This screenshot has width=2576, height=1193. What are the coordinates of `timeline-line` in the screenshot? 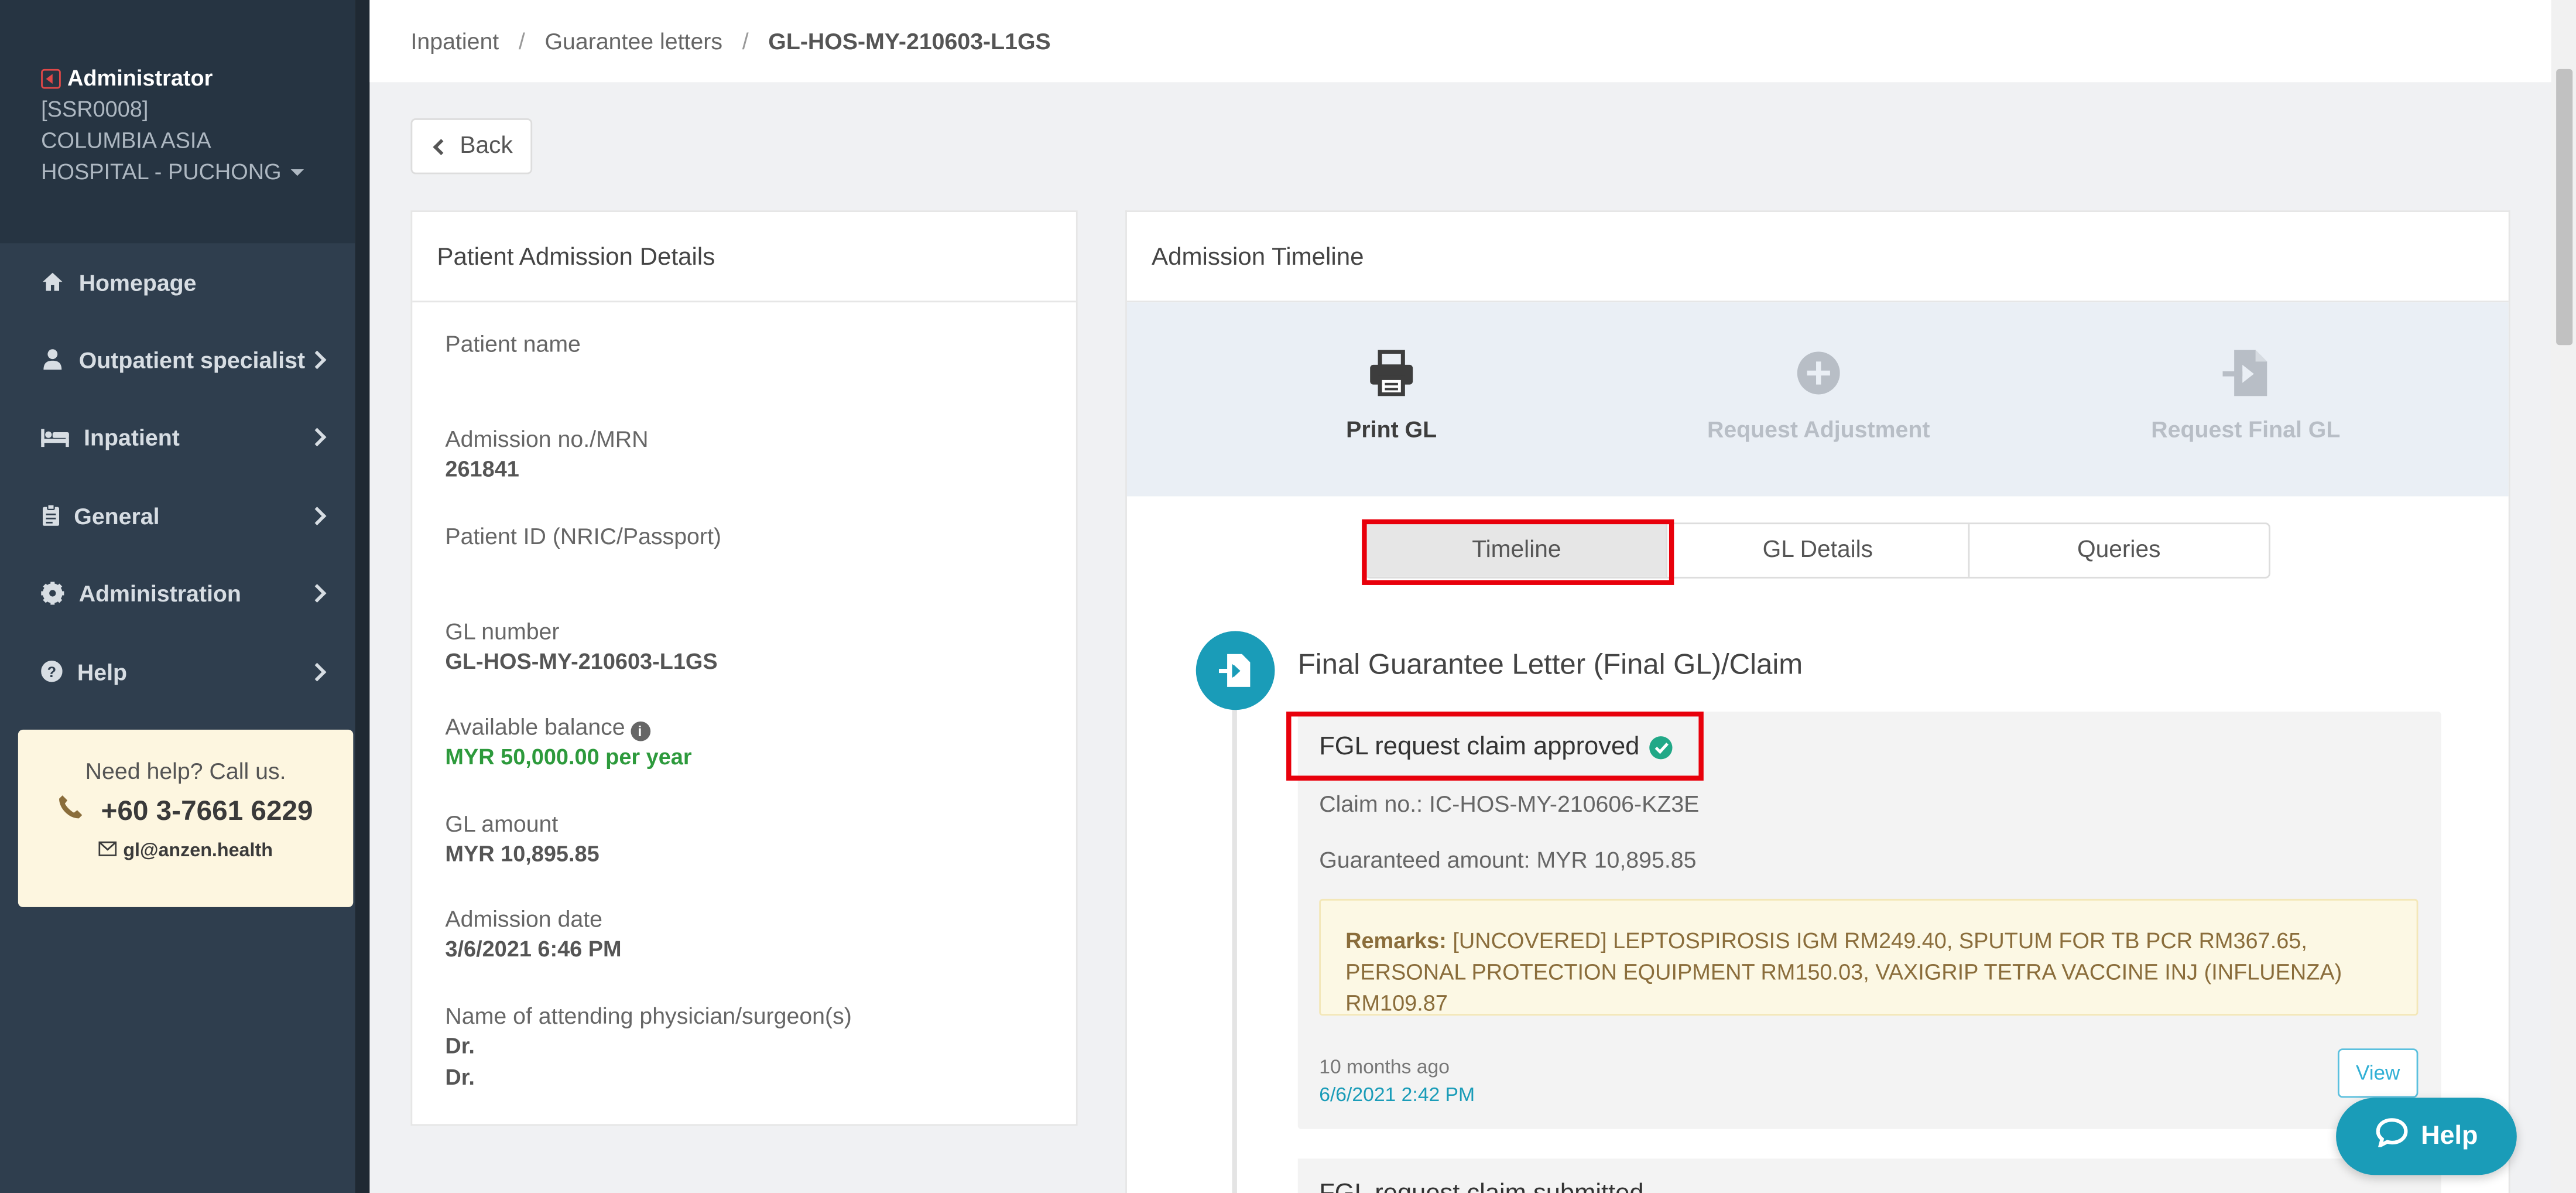 It's located at (1234, 949).